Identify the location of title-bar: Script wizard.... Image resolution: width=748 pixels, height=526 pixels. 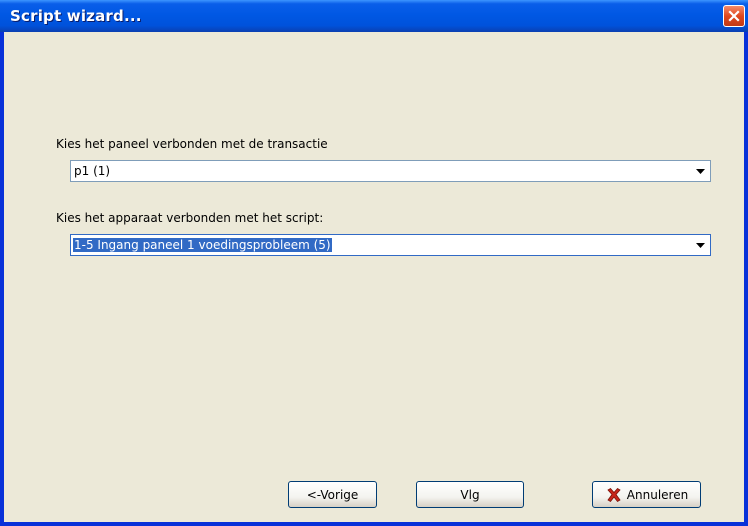
(374, 16).